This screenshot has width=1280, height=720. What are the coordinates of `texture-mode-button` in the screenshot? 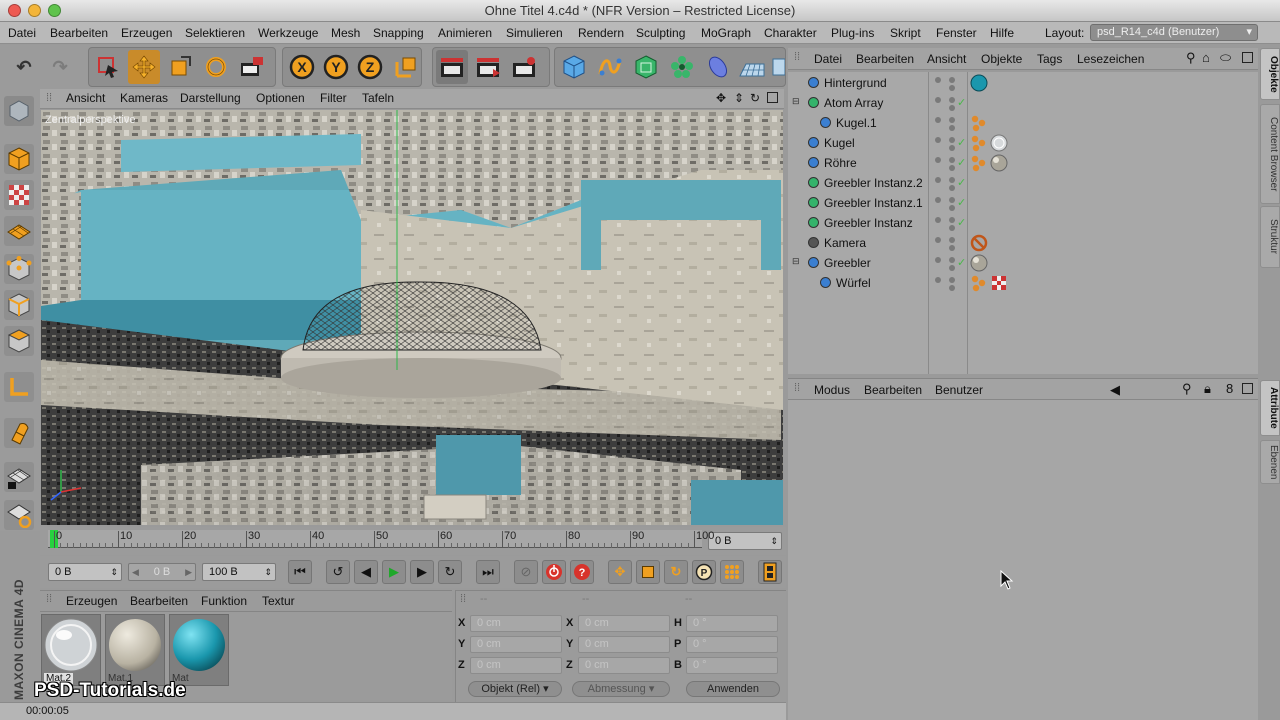 It's located at (19, 195).